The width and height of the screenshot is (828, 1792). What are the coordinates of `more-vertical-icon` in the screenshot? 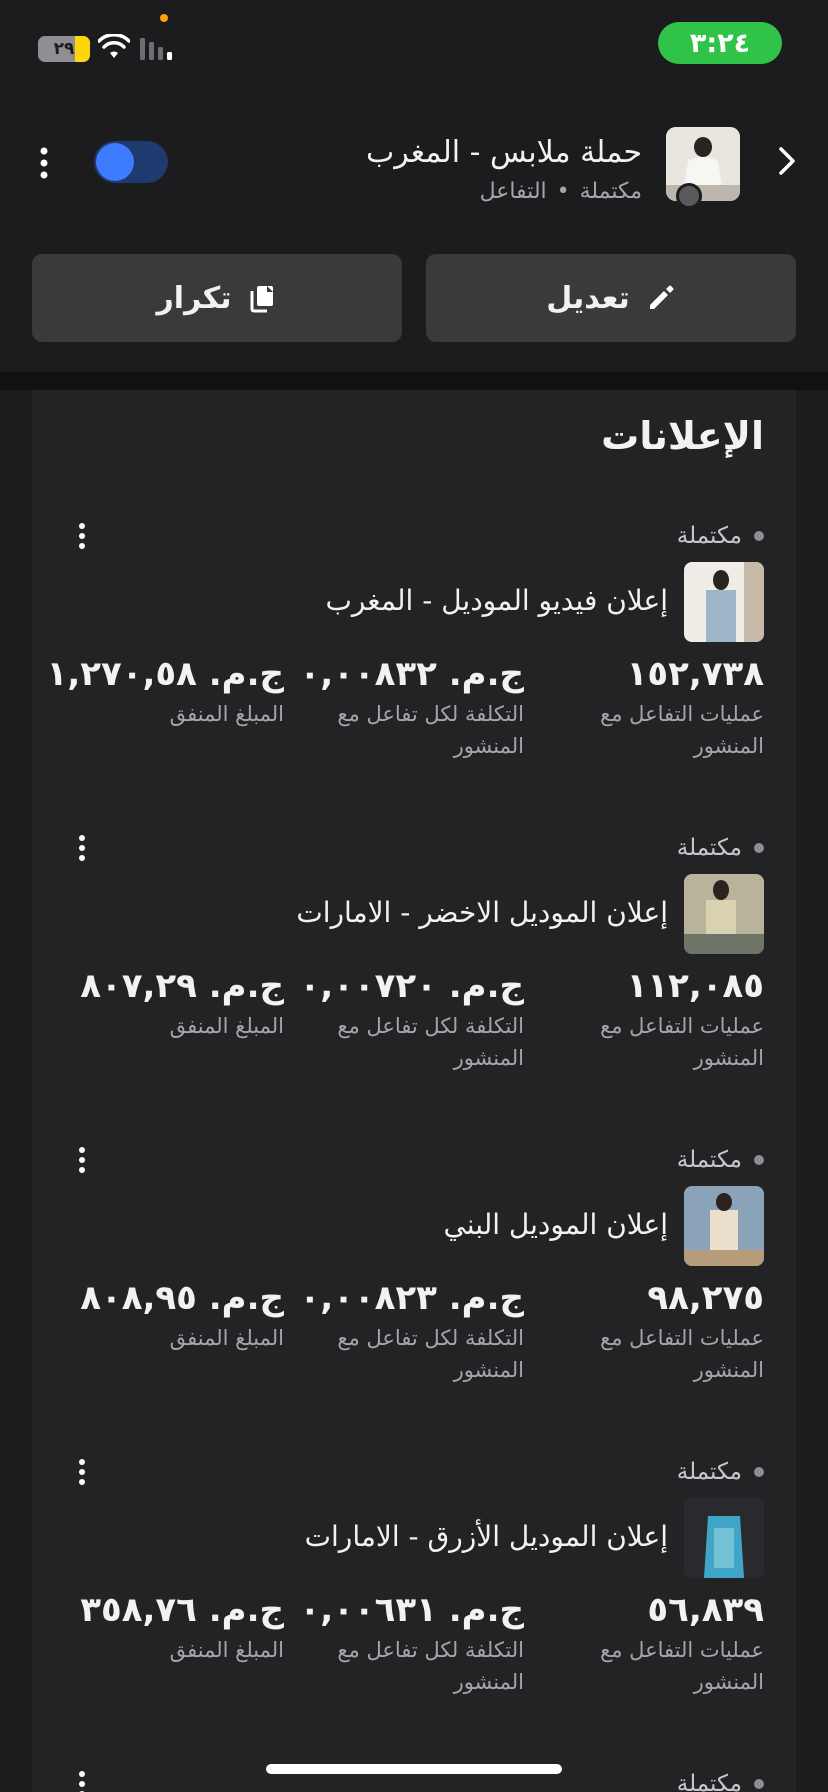 It's located at (44, 163).